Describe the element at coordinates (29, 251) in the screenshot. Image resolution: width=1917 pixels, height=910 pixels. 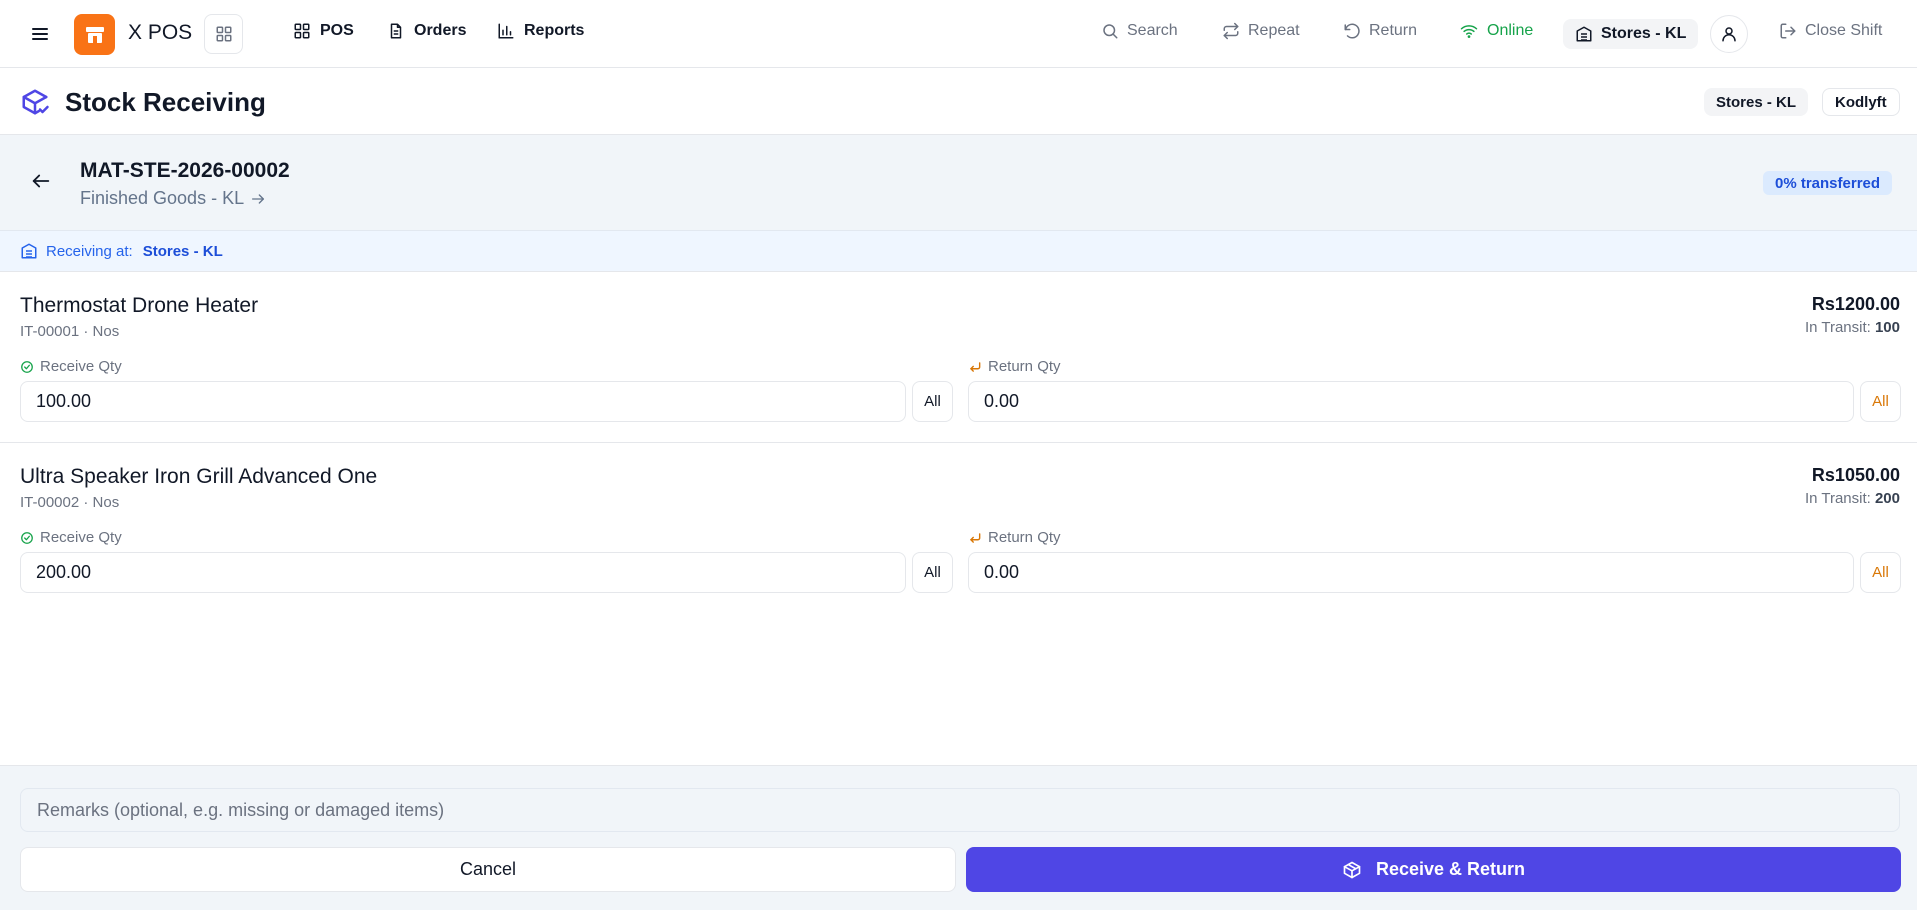
I see `warehouse-icon` at that location.